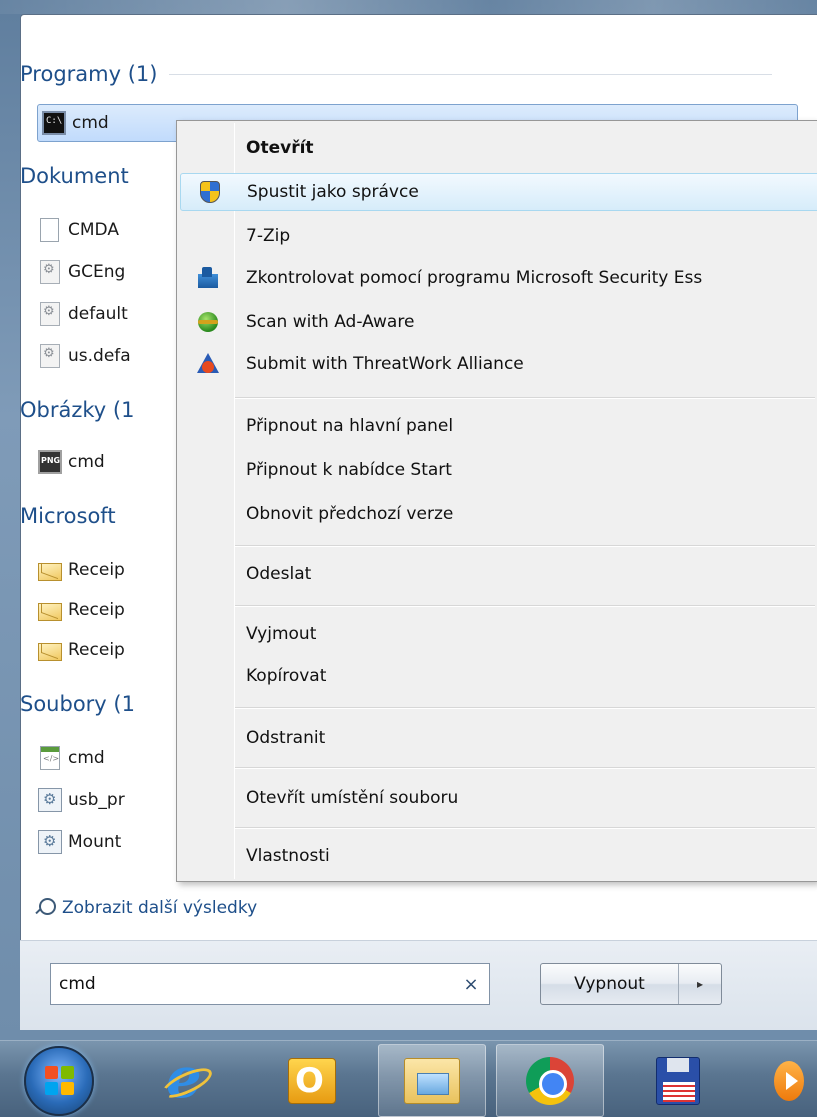 Image resolution: width=817 pixels, height=1117 pixels. Describe the element at coordinates (349, 470) in the screenshot. I see `menu-item-label: Připnout k nabídce Start` at that location.